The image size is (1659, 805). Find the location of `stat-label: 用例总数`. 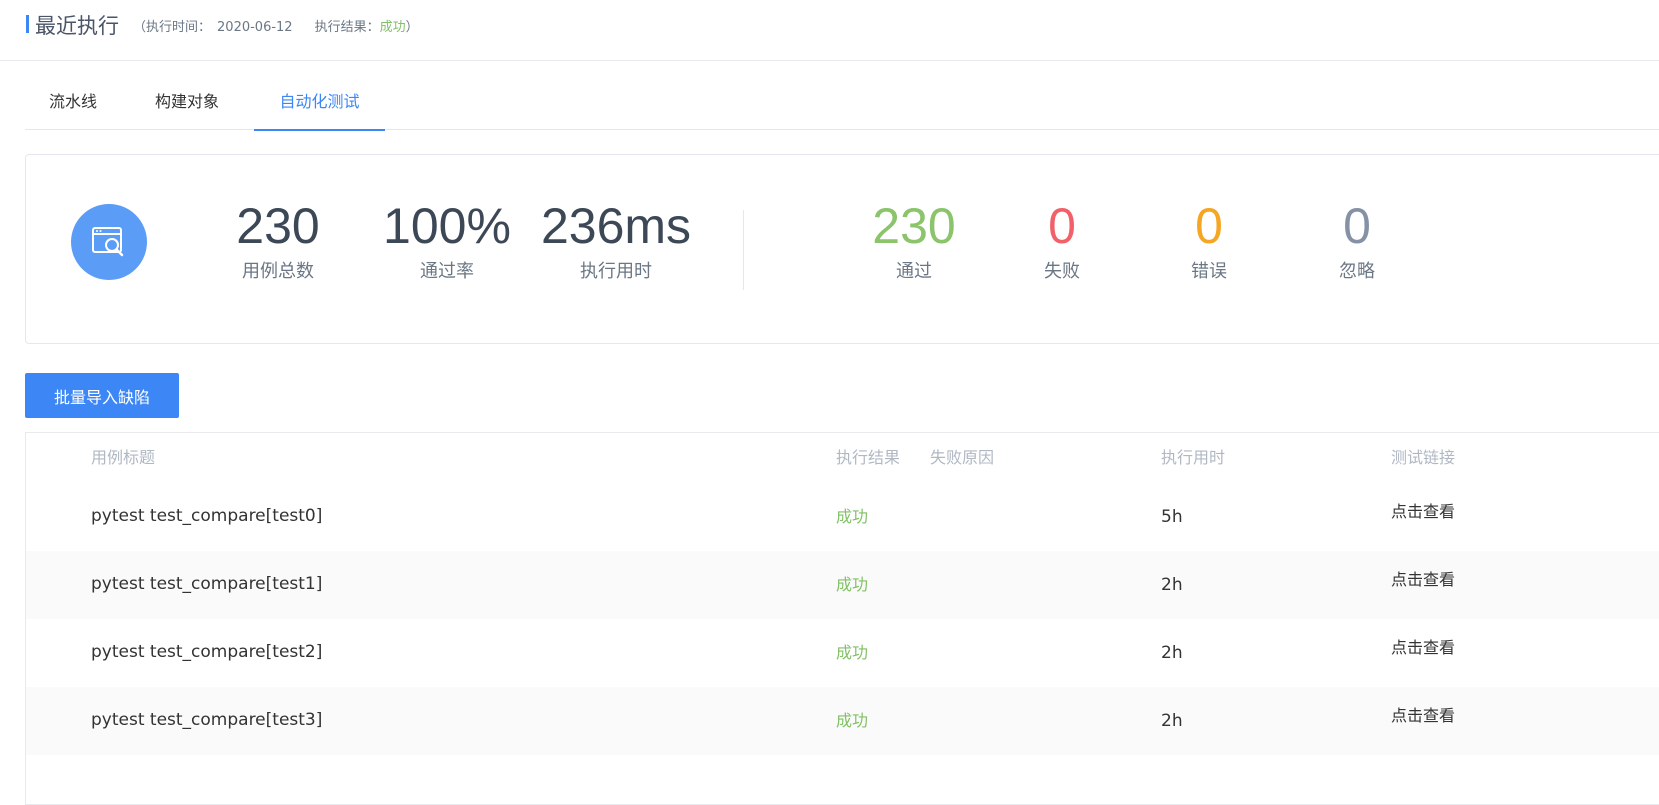

stat-label: 用例总数 is located at coordinates (278, 271).